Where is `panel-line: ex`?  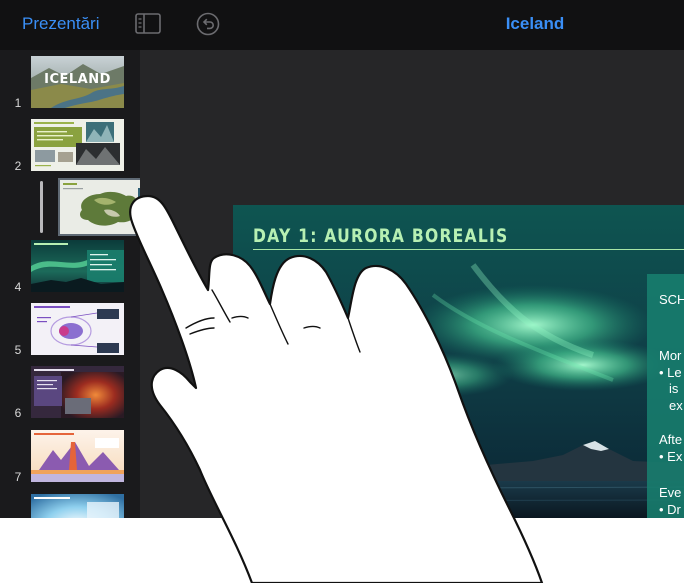 panel-line: ex is located at coordinates (676, 405).